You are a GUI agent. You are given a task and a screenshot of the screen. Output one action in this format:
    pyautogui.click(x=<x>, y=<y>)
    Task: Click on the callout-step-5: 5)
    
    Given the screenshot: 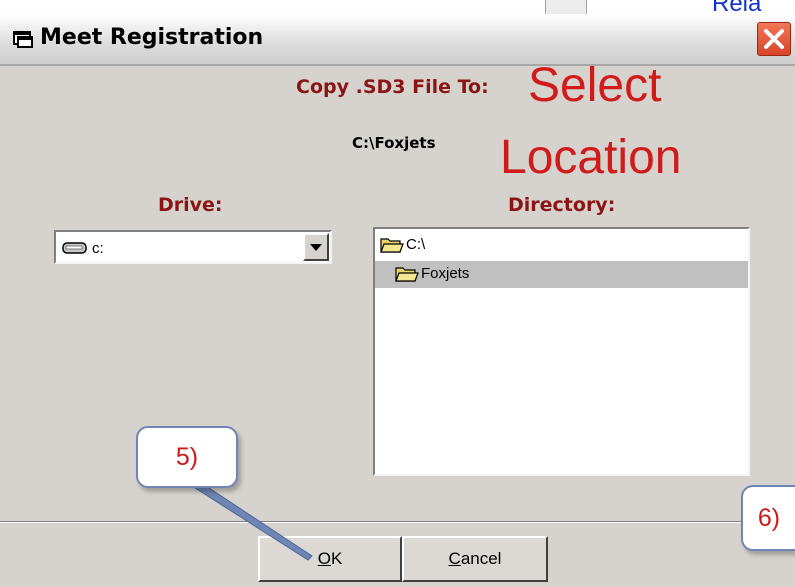 What is the action you would take?
    pyautogui.click(x=187, y=457)
    